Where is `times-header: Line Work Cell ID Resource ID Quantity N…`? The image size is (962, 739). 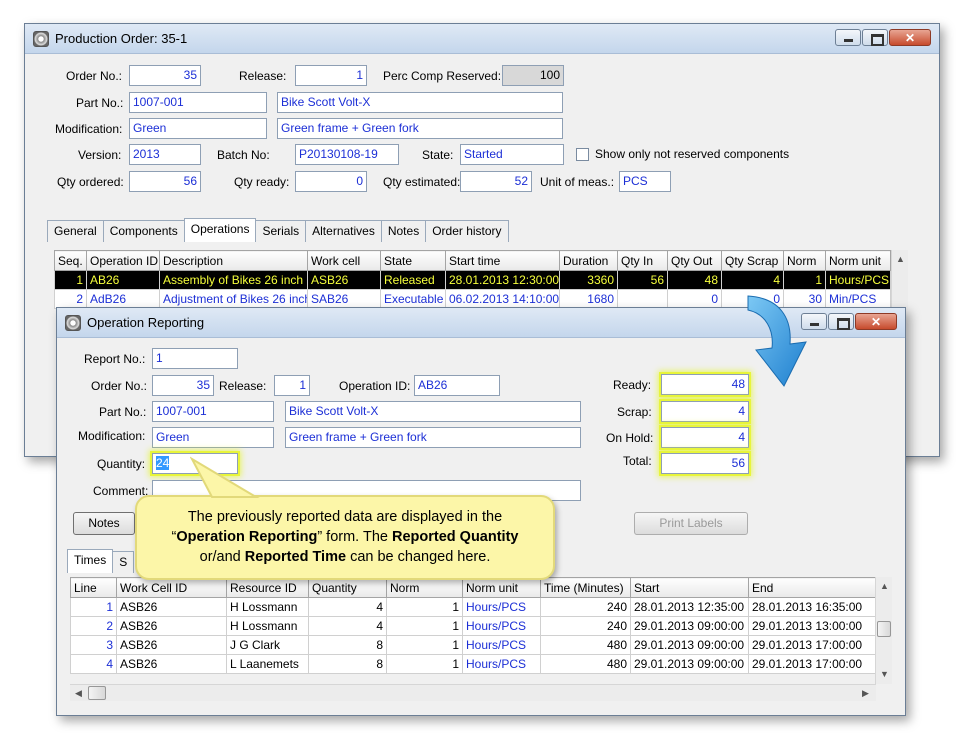
times-header: Line Work Cell ID Resource ID Quantity N… is located at coordinates (473, 587).